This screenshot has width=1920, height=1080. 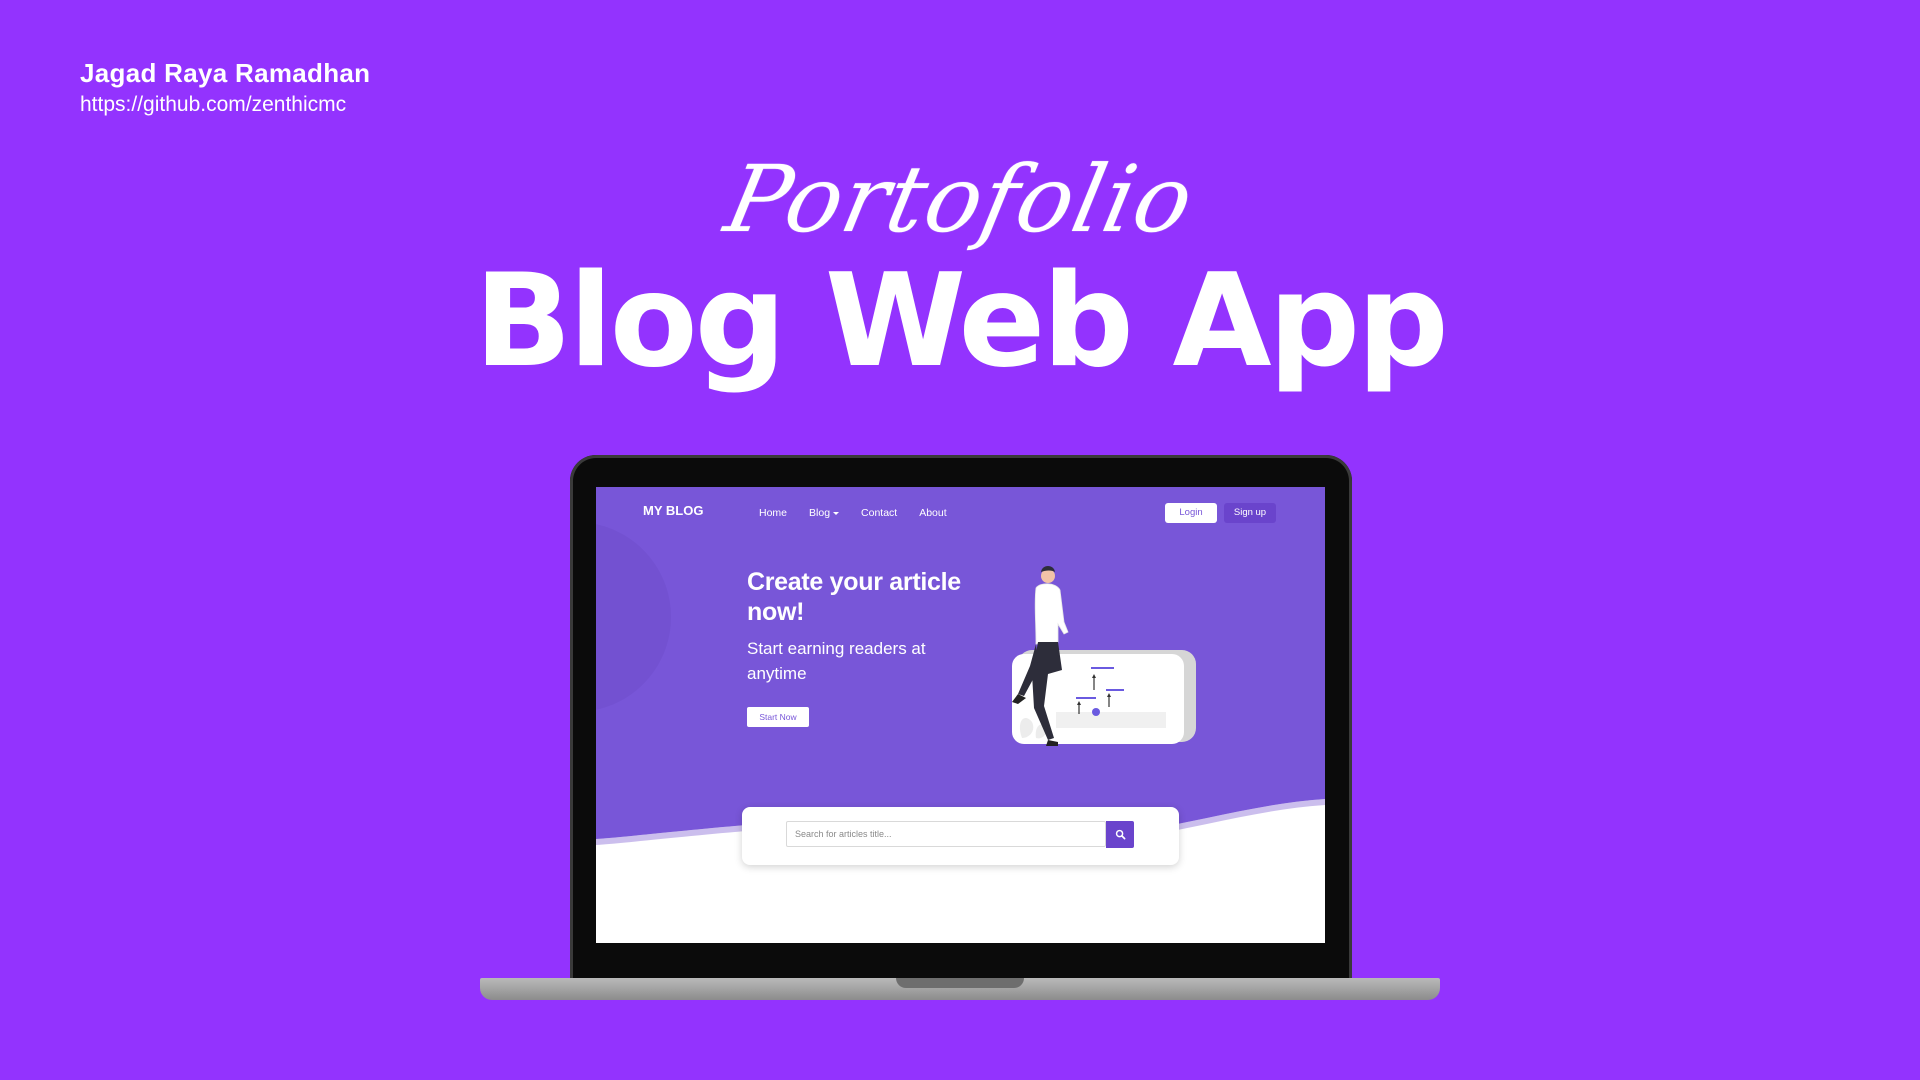 I want to click on start-now-button: Start Now, so click(x=778, y=717).